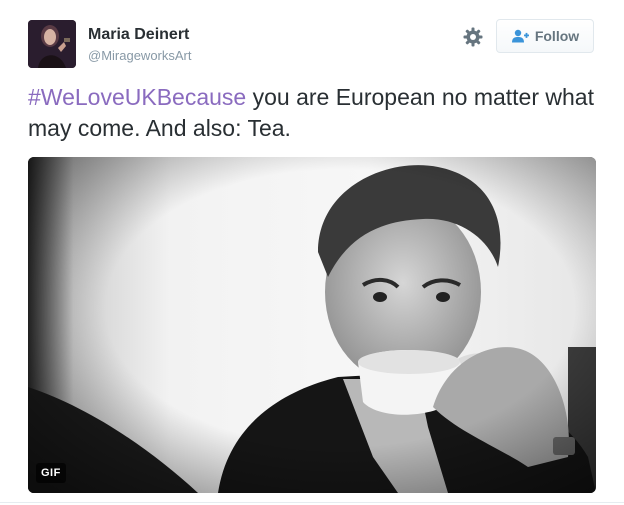 Image resolution: width=624 pixels, height=505 pixels. I want to click on follow-label: Follow, so click(557, 36).